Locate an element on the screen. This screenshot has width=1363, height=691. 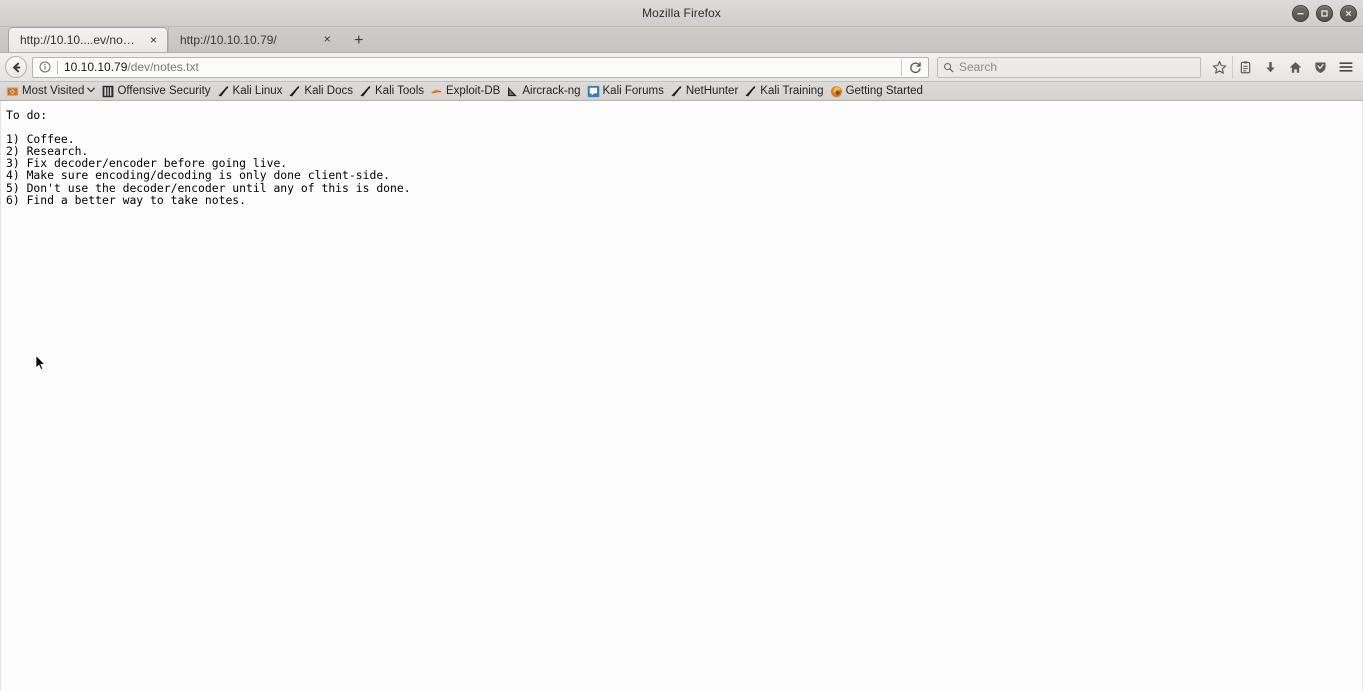
tab-root-site: http://10.10.10.79/ × is located at coordinates (254, 39).